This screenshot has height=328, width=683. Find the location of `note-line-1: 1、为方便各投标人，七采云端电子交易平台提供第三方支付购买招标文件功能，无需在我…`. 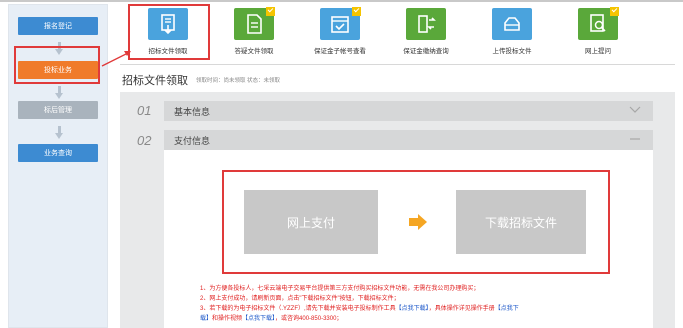

note-line-1: 1、为方便各投标人，七采云端电子交易平台提供第三方支付购买招标文件功能，无需在我… is located at coordinates (340, 289).